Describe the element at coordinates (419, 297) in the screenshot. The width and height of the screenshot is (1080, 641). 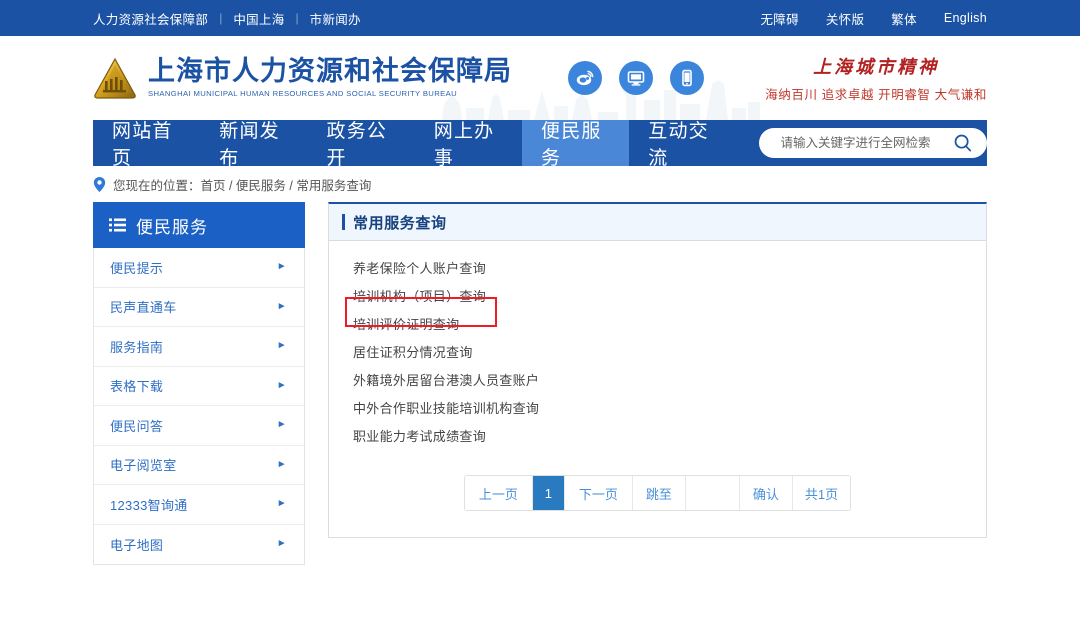
I see `service-item-training-institution: 培训机构（项目）查询` at that location.